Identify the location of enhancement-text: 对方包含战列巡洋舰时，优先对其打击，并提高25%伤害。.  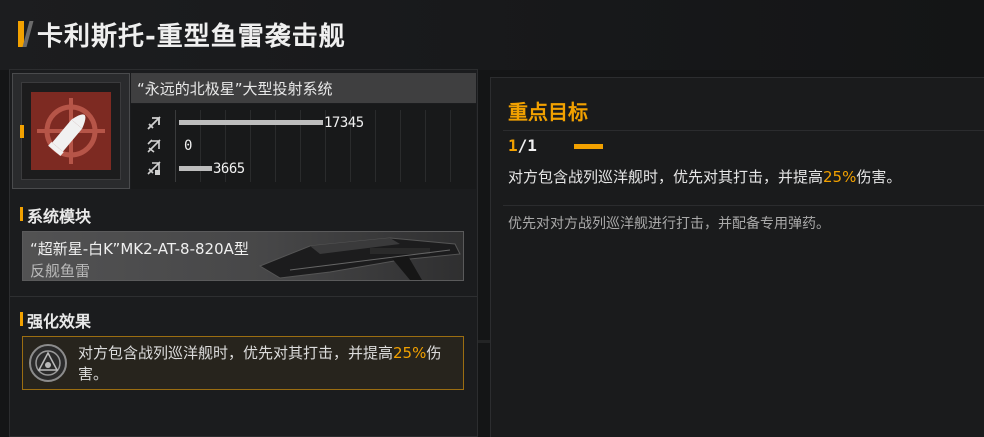
(268, 364).